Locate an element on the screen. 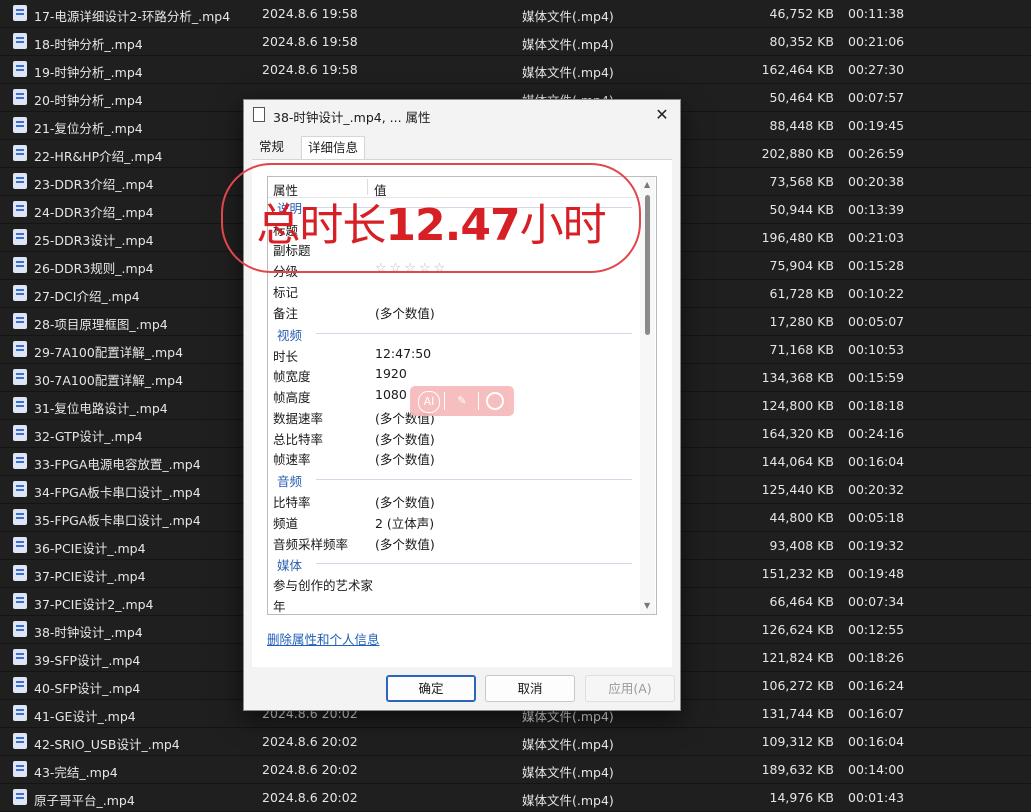 The height and width of the screenshot is (812, 1031). file-name: 39-SFP设计_.mp4 is located at coordinates (87, 660).